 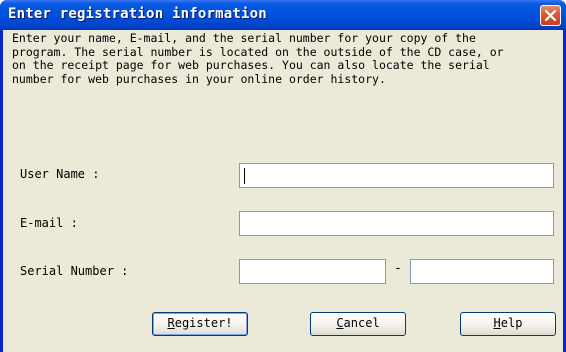 What do you see at coordinates (482, 271) in the screenshot?
I see `serial-number-part2-input` at bounding box center [482, 271].